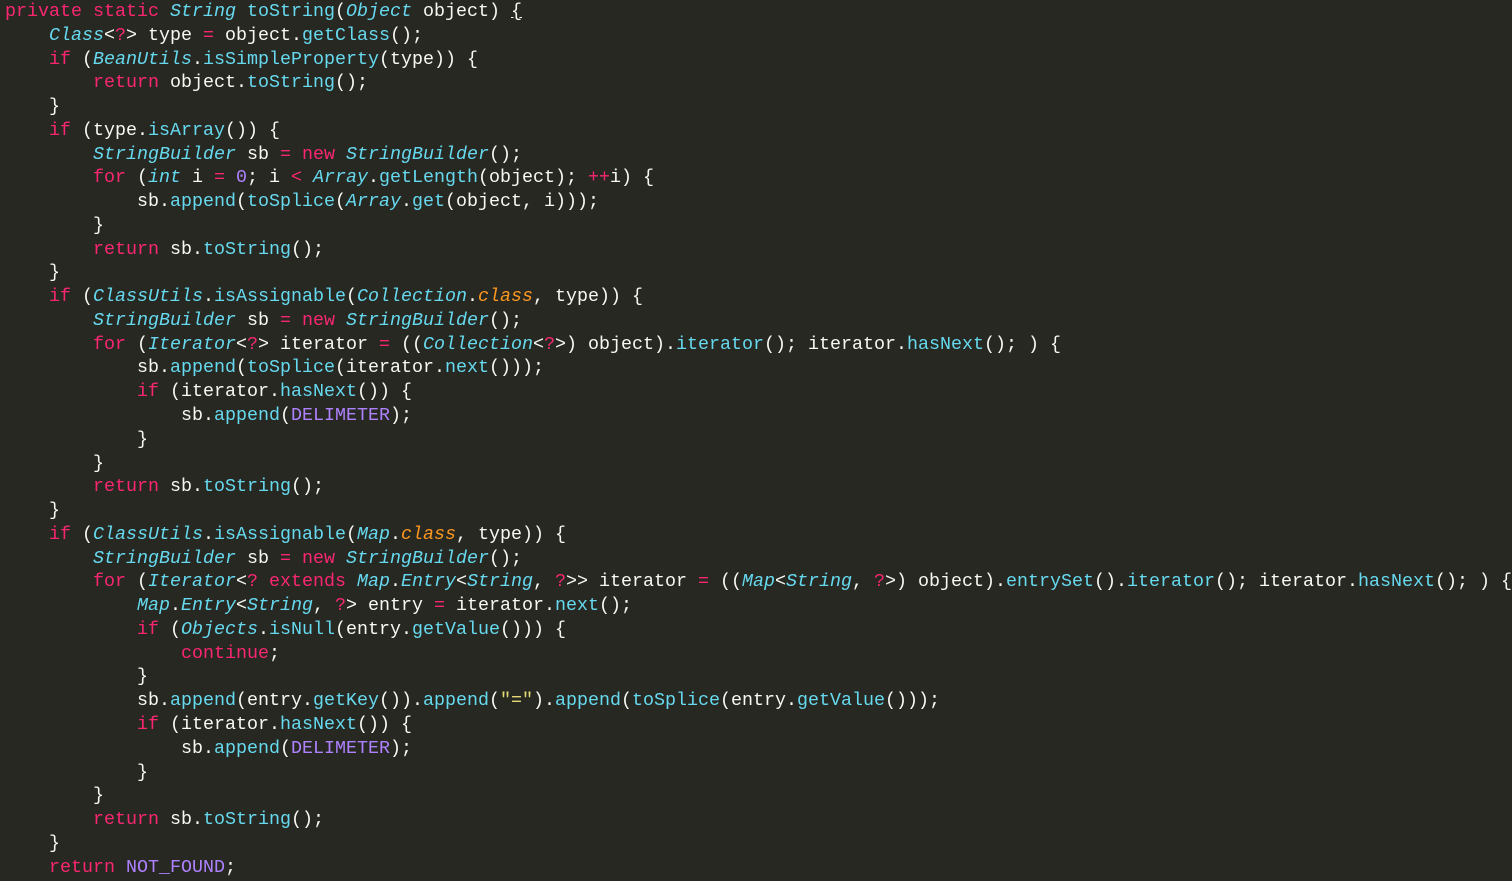 The image size is (1512, 881). What do you see at coordinates (758, 654) in the screenshot?
I see `code-line: continue;` at bounding box center [758, 654].